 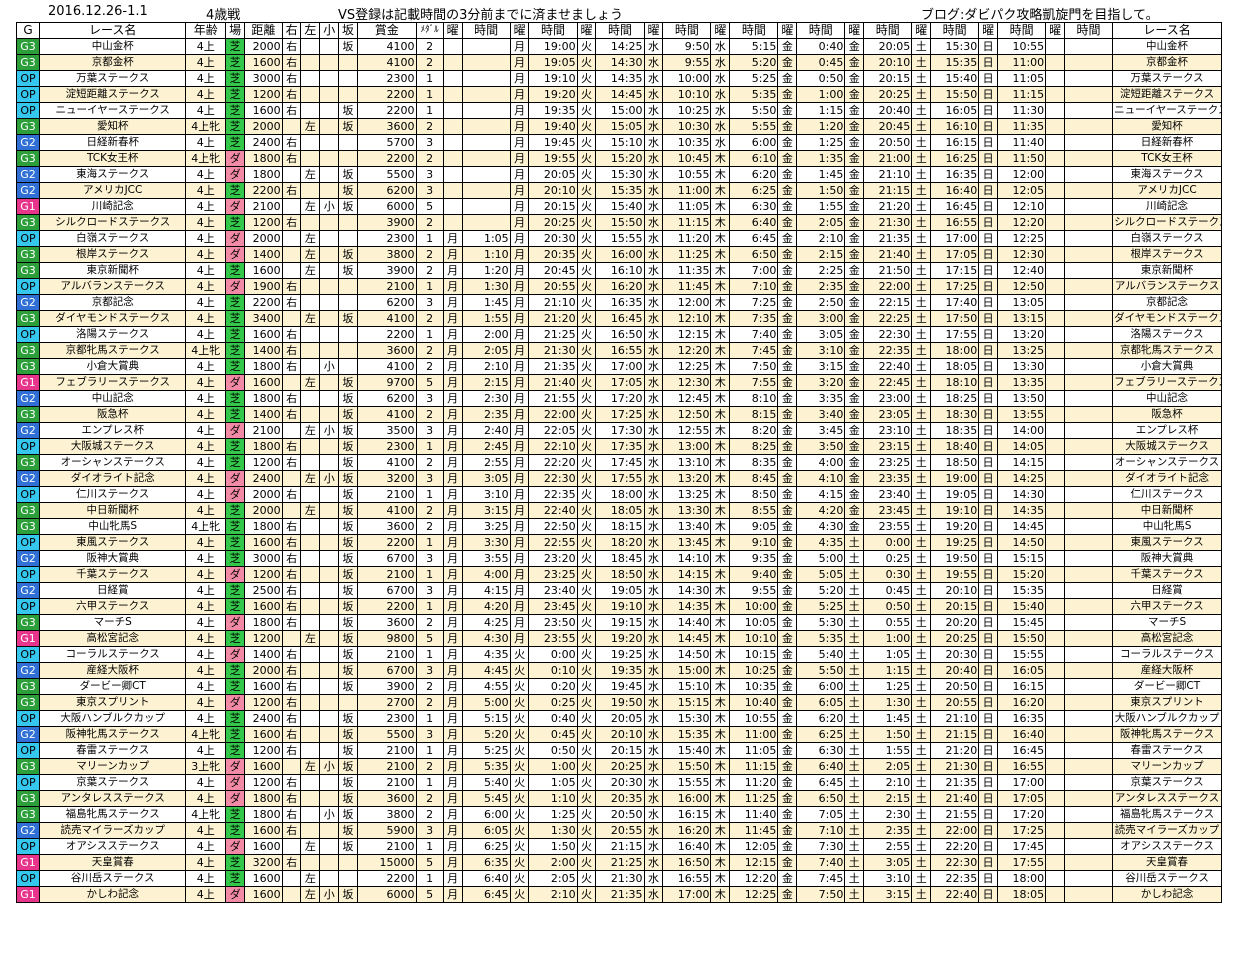 What do you see at coordinates (112, 846) in the screenshot?
I see `race-name: オアシスステークス` at bounding box center [112, 846].